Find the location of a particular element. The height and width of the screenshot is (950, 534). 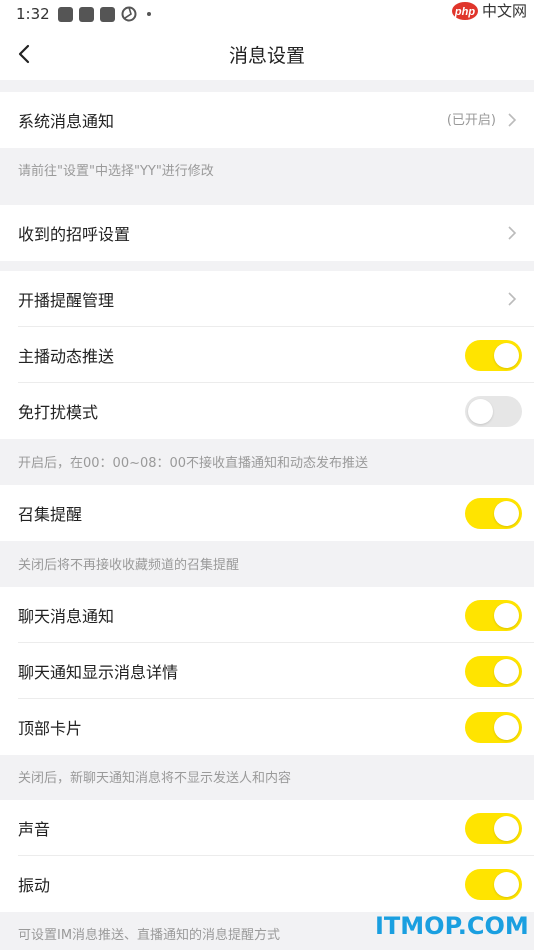

anchor-push-row: 主播动态推送 is located at coordinates (267, 355).